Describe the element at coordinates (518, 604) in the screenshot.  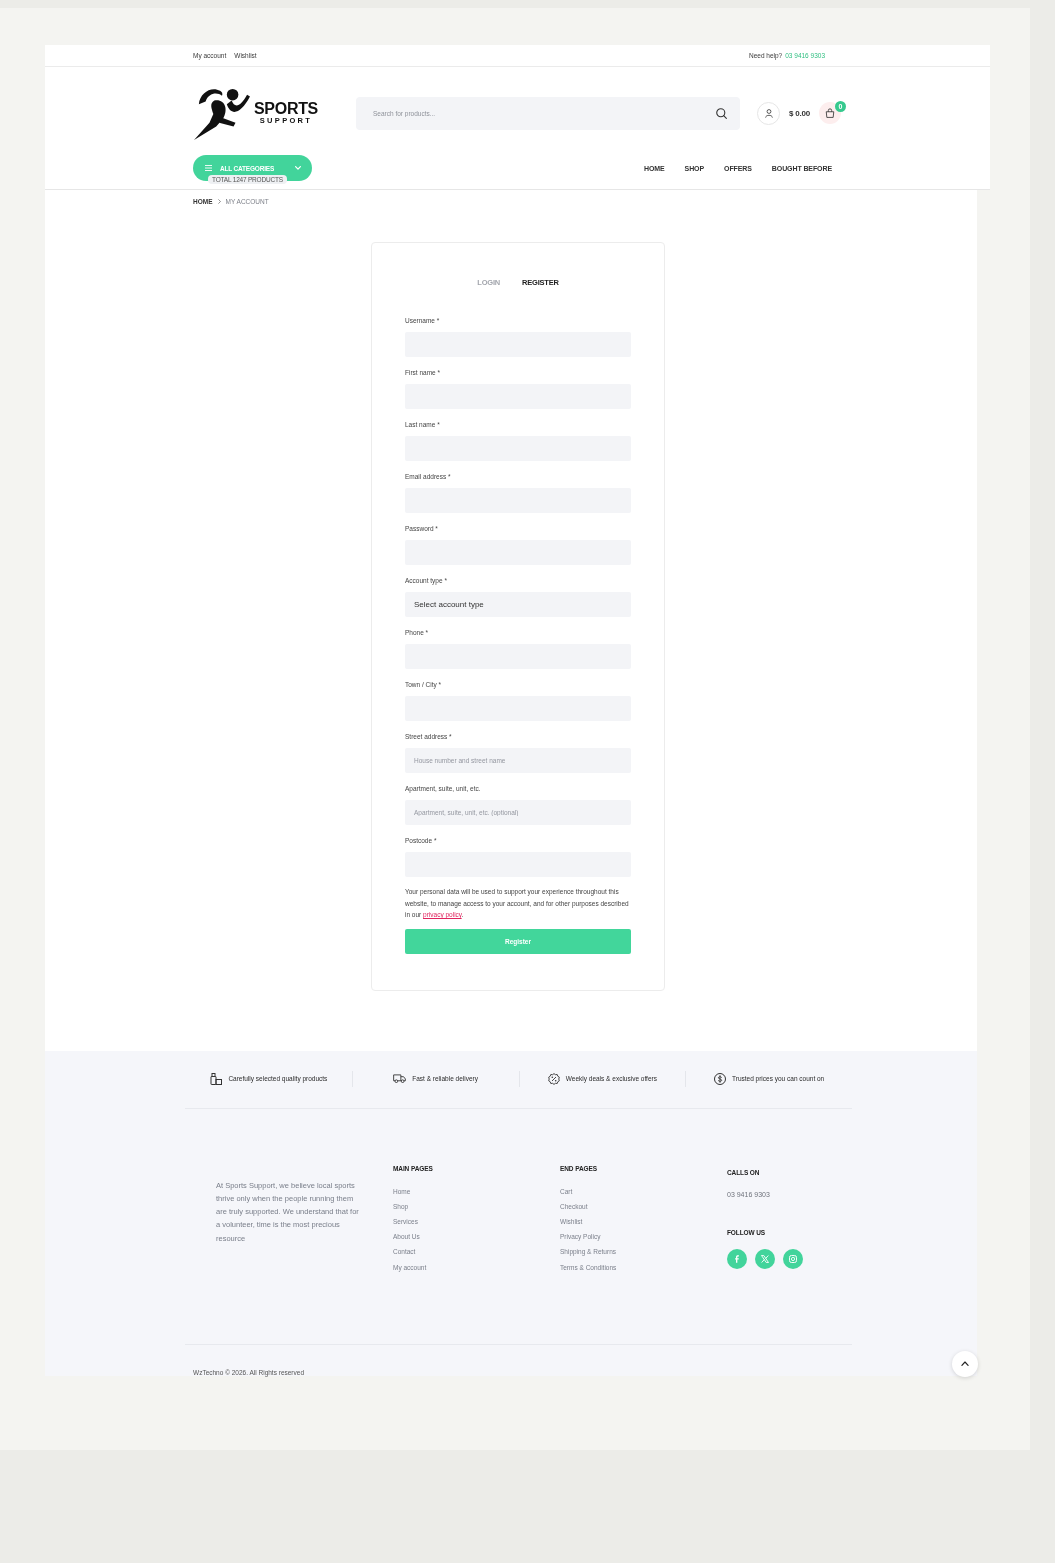
I see `select-field: Select account type` at that location.